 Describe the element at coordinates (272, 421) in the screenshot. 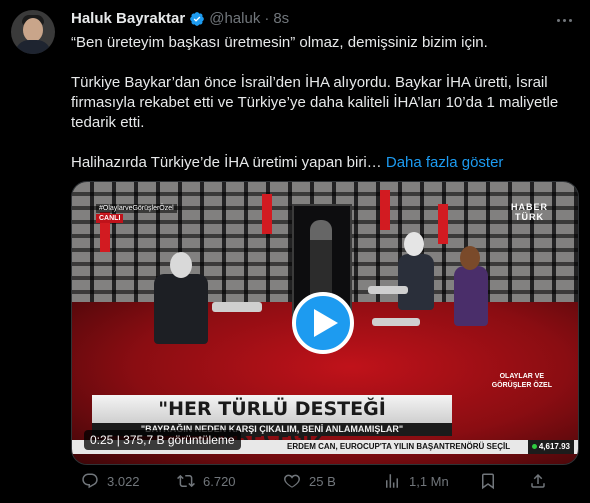

I see `video-headline: "HER TÜRLÜ DESTEĞİ VERECEĞİZ"` at that location.